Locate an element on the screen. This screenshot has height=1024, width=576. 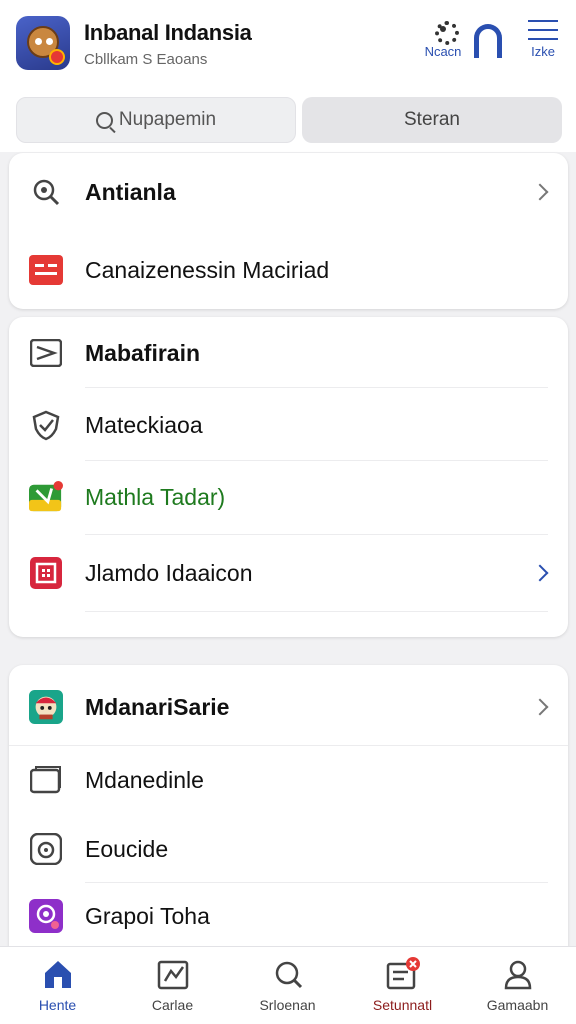
list-item-label: Mathla Tadar) is located at coordinates (155, 496).